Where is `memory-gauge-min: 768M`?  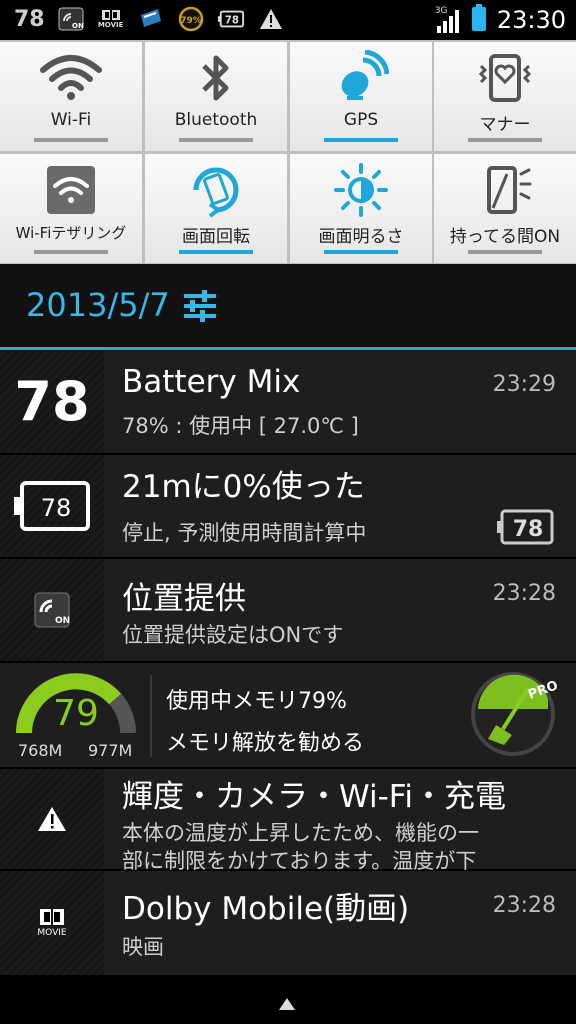 memory-gauge-min: 768M is located at coordinates (40, 750).